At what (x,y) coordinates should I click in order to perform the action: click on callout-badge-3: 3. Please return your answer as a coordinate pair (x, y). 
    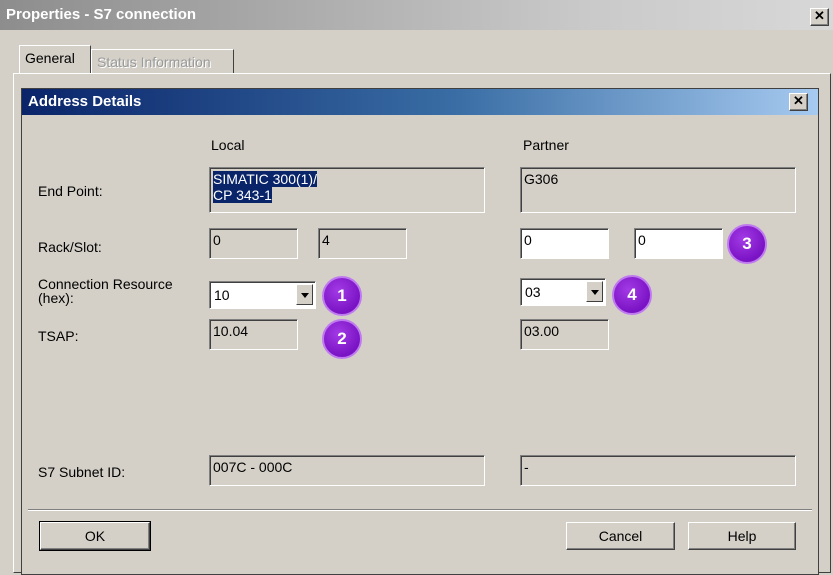
    Looking at the image, I should click on (747, 244).